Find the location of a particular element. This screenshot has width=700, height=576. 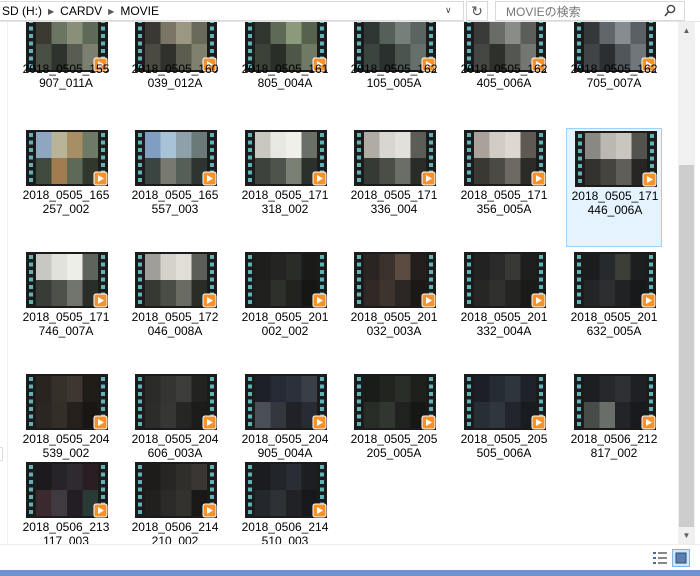

file-item: 2018_0506_214 210_002 is located at coordinates (175, 502).